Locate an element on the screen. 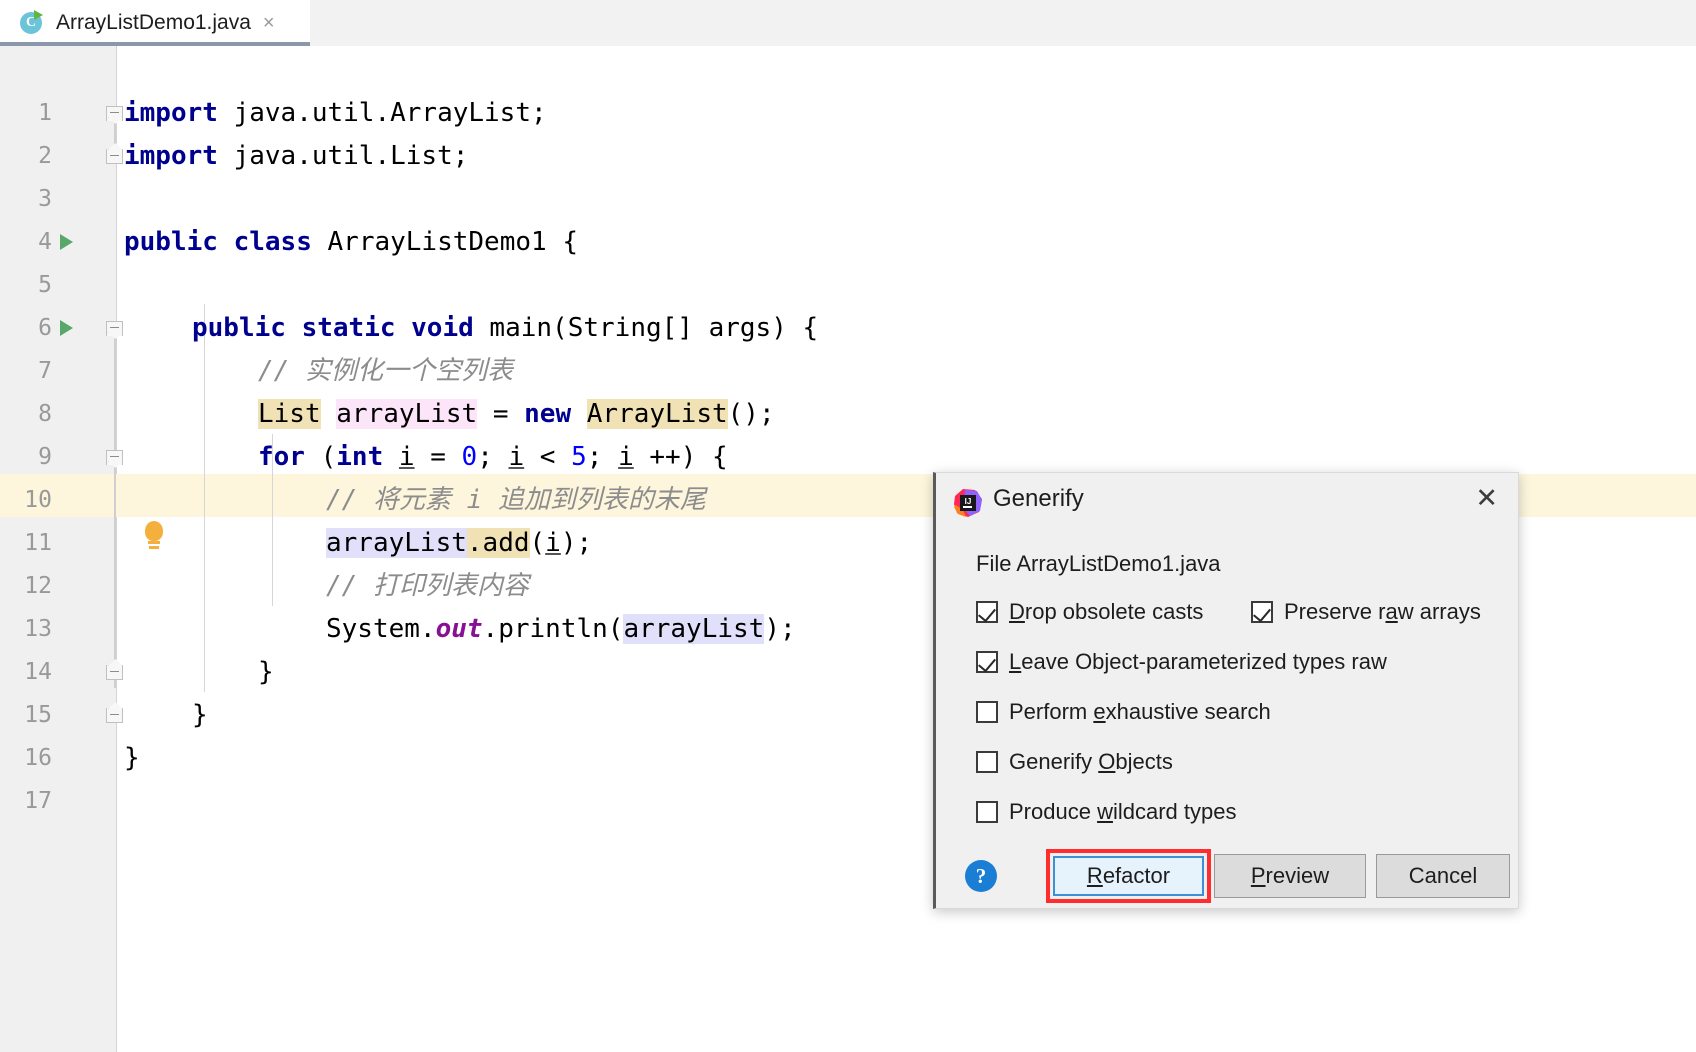 Image resolution: width=1696 pixels, height=1052 pixels. checkbox-leave-object-parameterized-types-raw: Leave Object-parameterized types raw is located at coordinates (1181, 662).